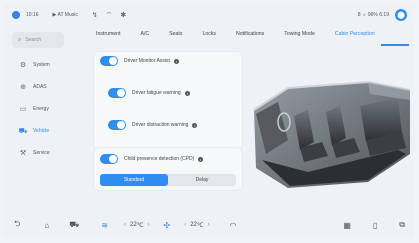 The width and height of the screenshot is (419, 243). Describe the element at coordinates (185, 225) in the screenshot. I see `right-temp-decrease: ‹` at that location.